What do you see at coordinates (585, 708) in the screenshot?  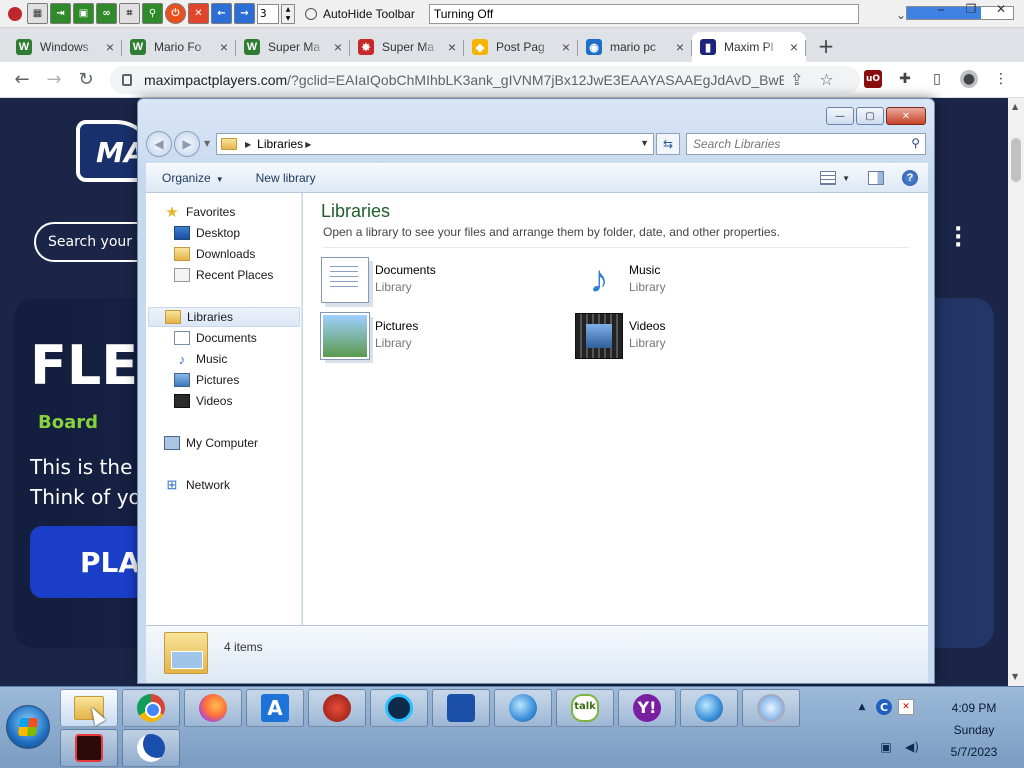 I see `taskbar-talk: talk` at bounding box center [585, 708].